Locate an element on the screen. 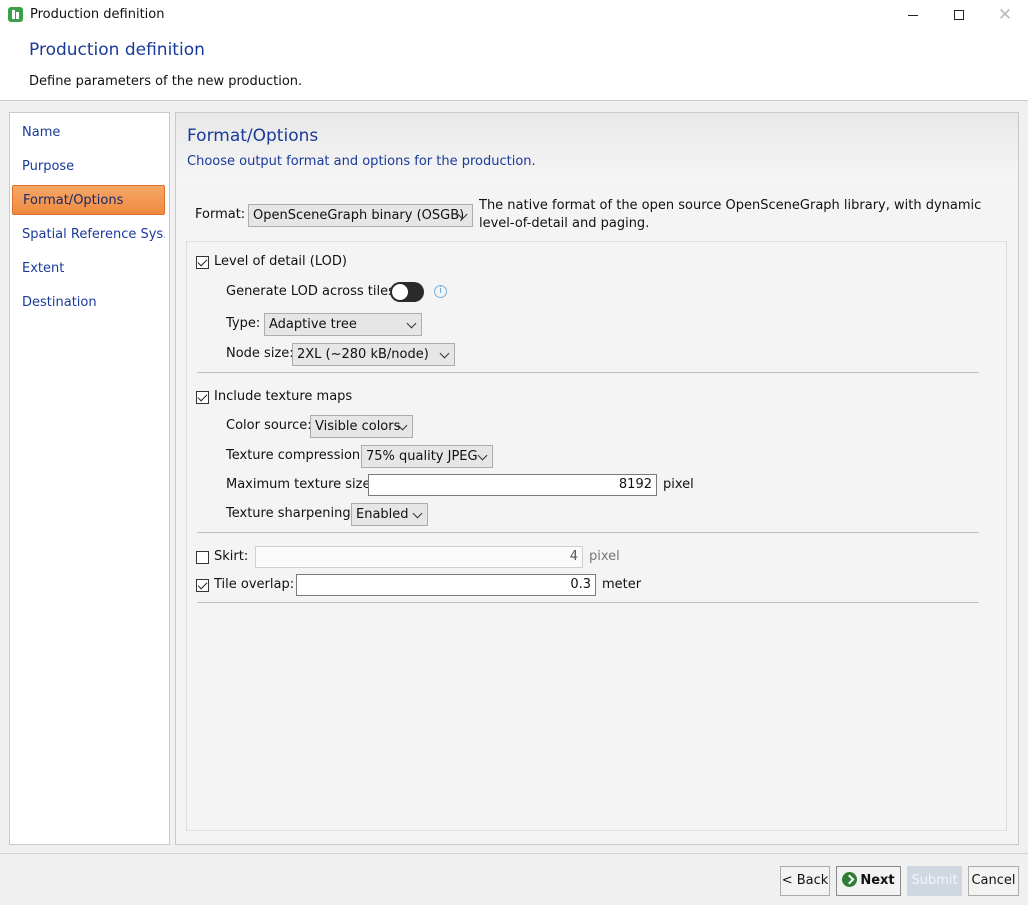 The image size is (1028, 905). skirt-unit: pixel is located at coordinates (604, 556).